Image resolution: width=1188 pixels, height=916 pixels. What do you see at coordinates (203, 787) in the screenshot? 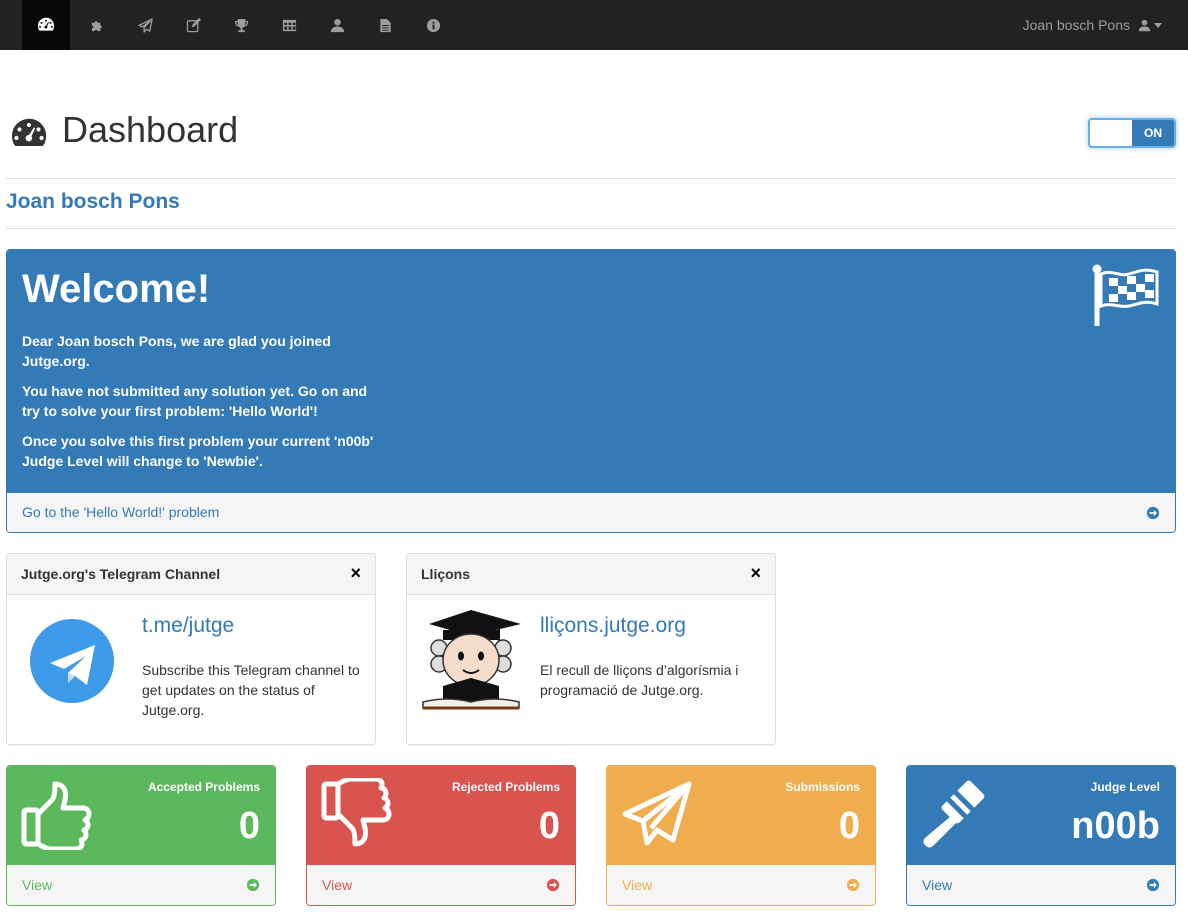
I see `stat-label: Accepted Problems` at bounding box center [203, 787].